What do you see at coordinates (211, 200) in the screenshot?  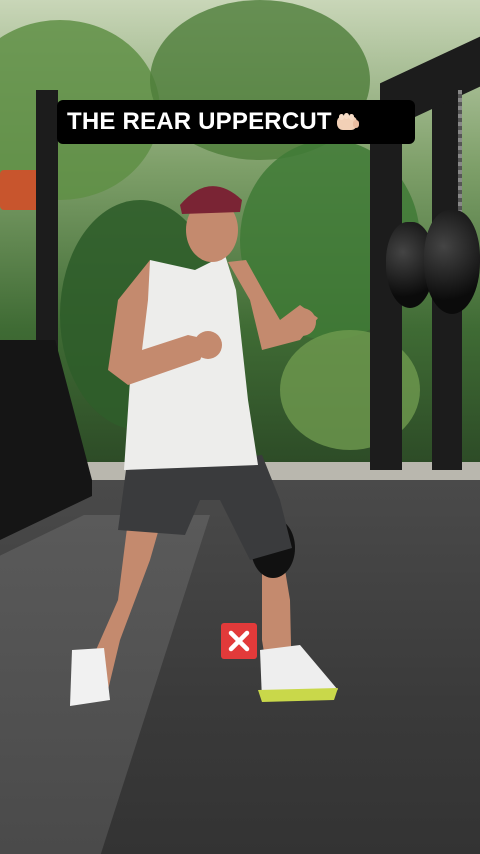 I see `cap` at bounding box center [211, 200].